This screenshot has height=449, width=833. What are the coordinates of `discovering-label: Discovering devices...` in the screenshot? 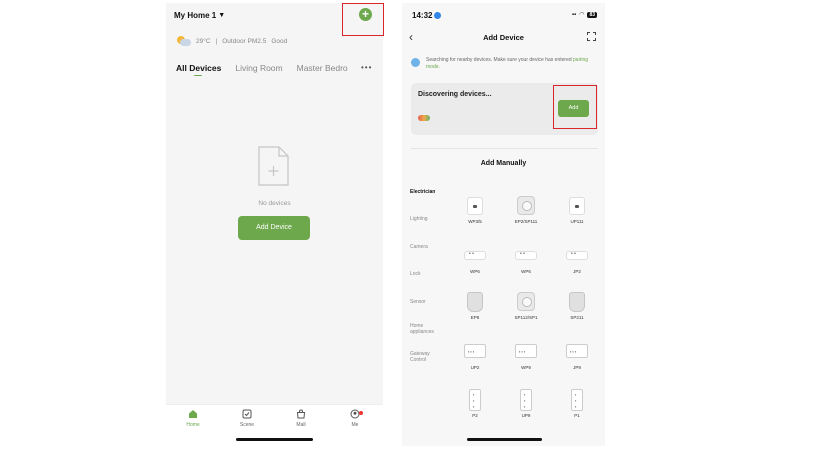 It's located at (455, 94).